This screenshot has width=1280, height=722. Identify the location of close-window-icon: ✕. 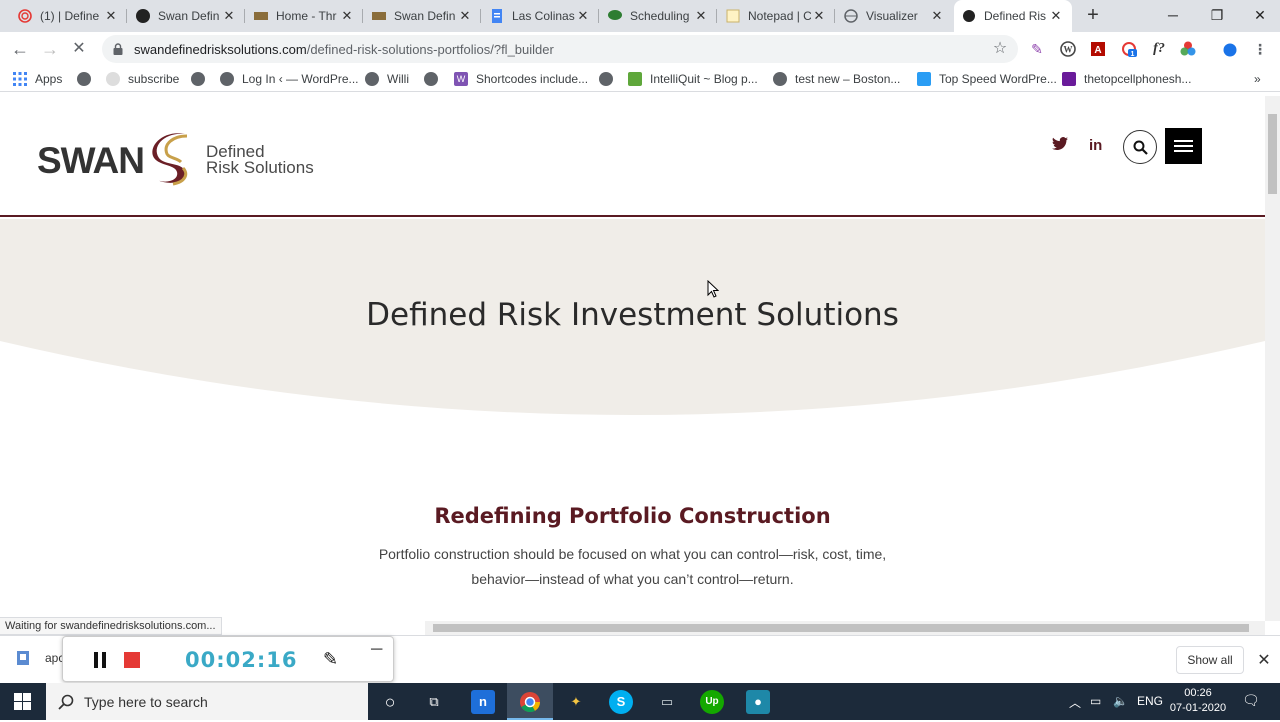
(1259, 15).